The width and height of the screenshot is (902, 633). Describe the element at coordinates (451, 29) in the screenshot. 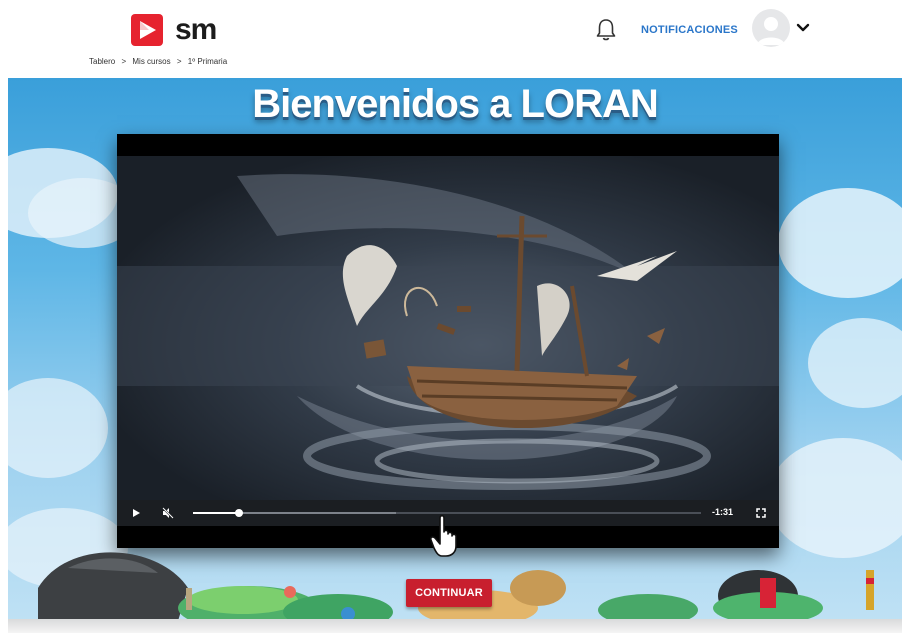

I see `top-header: sm NOTIFICACIONES` at that location.